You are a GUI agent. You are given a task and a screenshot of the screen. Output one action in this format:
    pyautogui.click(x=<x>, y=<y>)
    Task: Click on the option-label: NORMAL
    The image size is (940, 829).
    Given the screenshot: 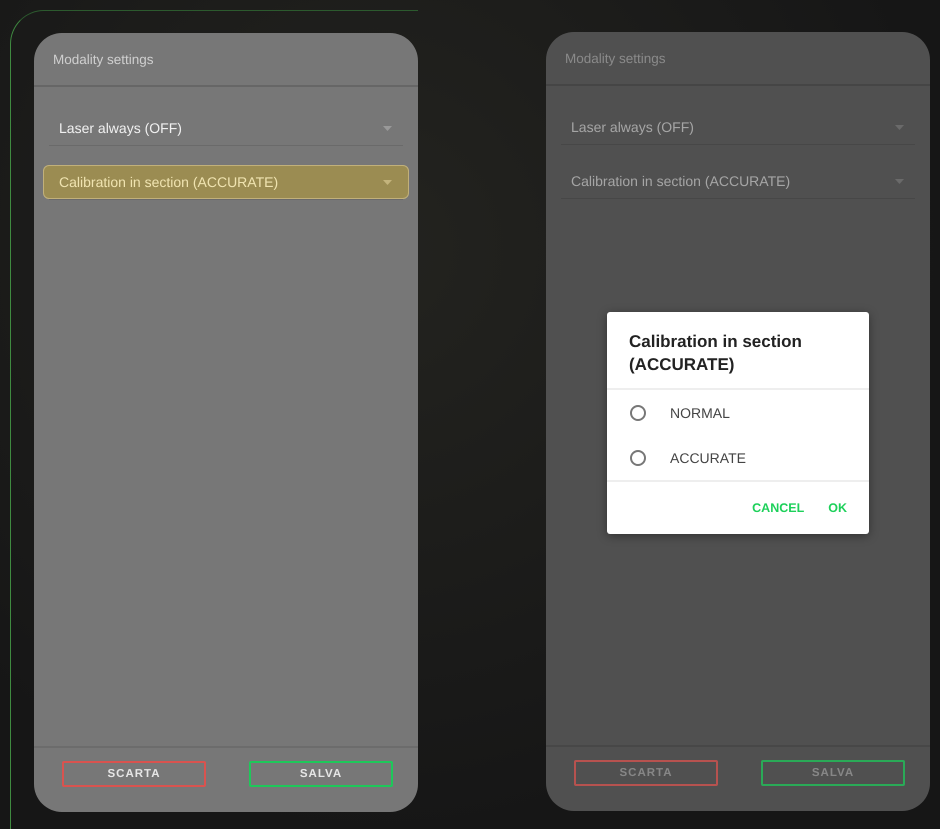 What is the action you would take?
    pyautogui.click(x=700, y=412)
    